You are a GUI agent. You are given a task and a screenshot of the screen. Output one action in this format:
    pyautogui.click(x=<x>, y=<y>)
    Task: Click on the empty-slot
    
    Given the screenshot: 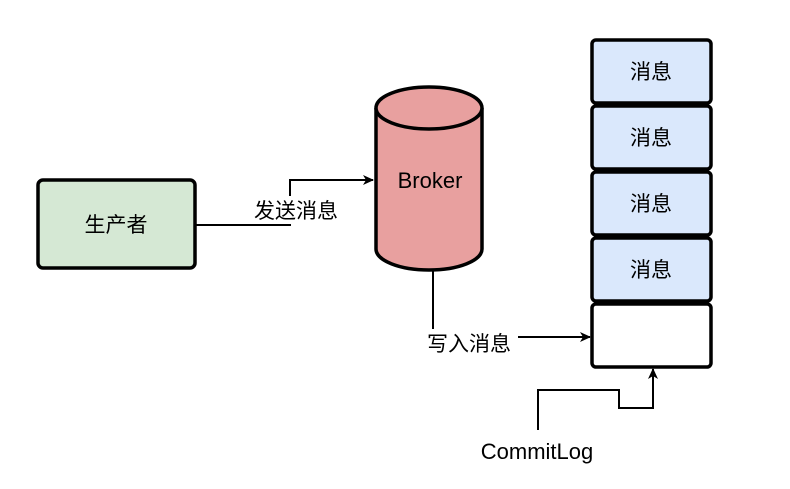 What is the action you would take?
    pyautogui.click(x=651, y=335)
    